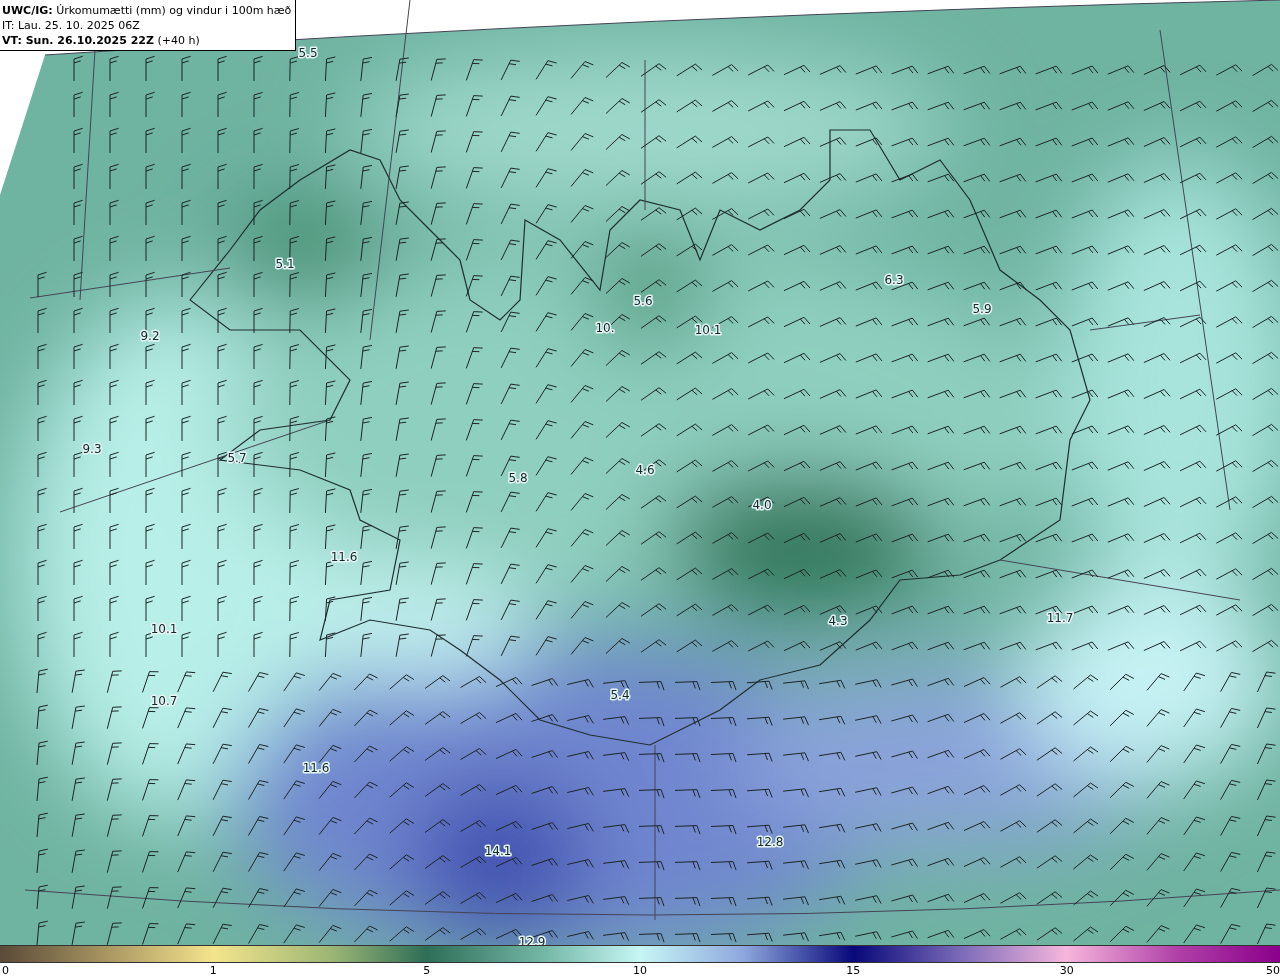 This screenshot has height=978, width=1280. Describe the element at coordinates (1060, 618) in the screenshot. I see `precipitation-value: 11.7` at that location.